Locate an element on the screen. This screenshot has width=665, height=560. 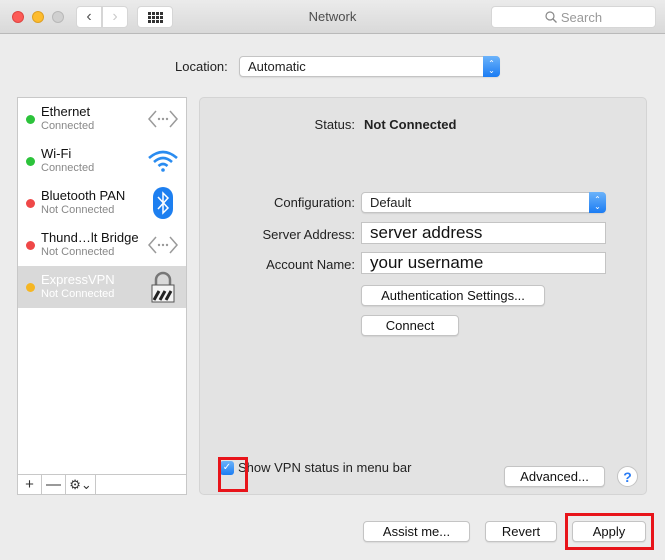
service-item-expressvpn: ExpressVPN Not Connected is located at coordinates (102, 287).